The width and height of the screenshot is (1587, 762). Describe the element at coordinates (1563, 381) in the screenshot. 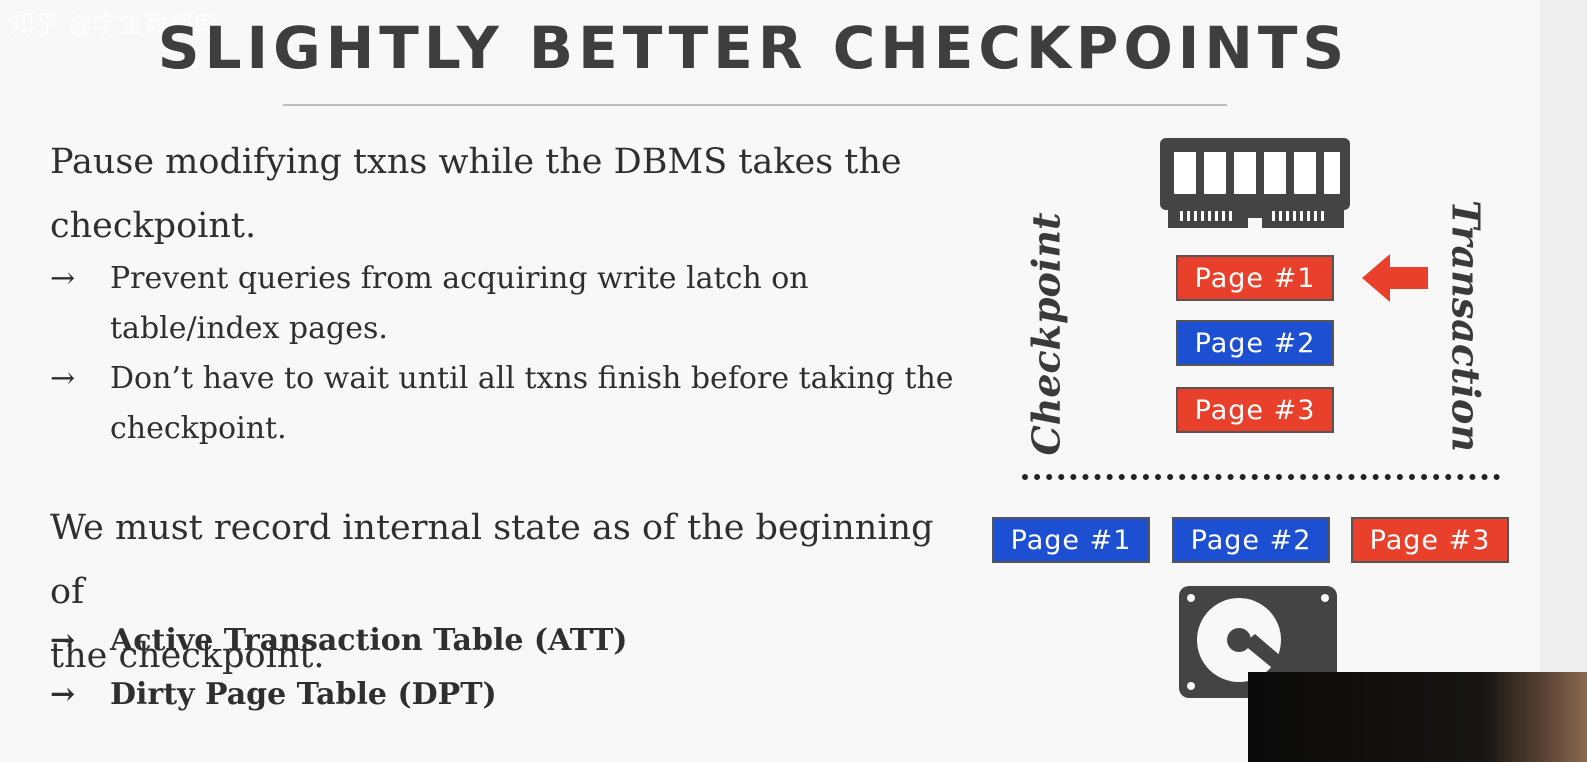

I see `slide-edge` at that location.